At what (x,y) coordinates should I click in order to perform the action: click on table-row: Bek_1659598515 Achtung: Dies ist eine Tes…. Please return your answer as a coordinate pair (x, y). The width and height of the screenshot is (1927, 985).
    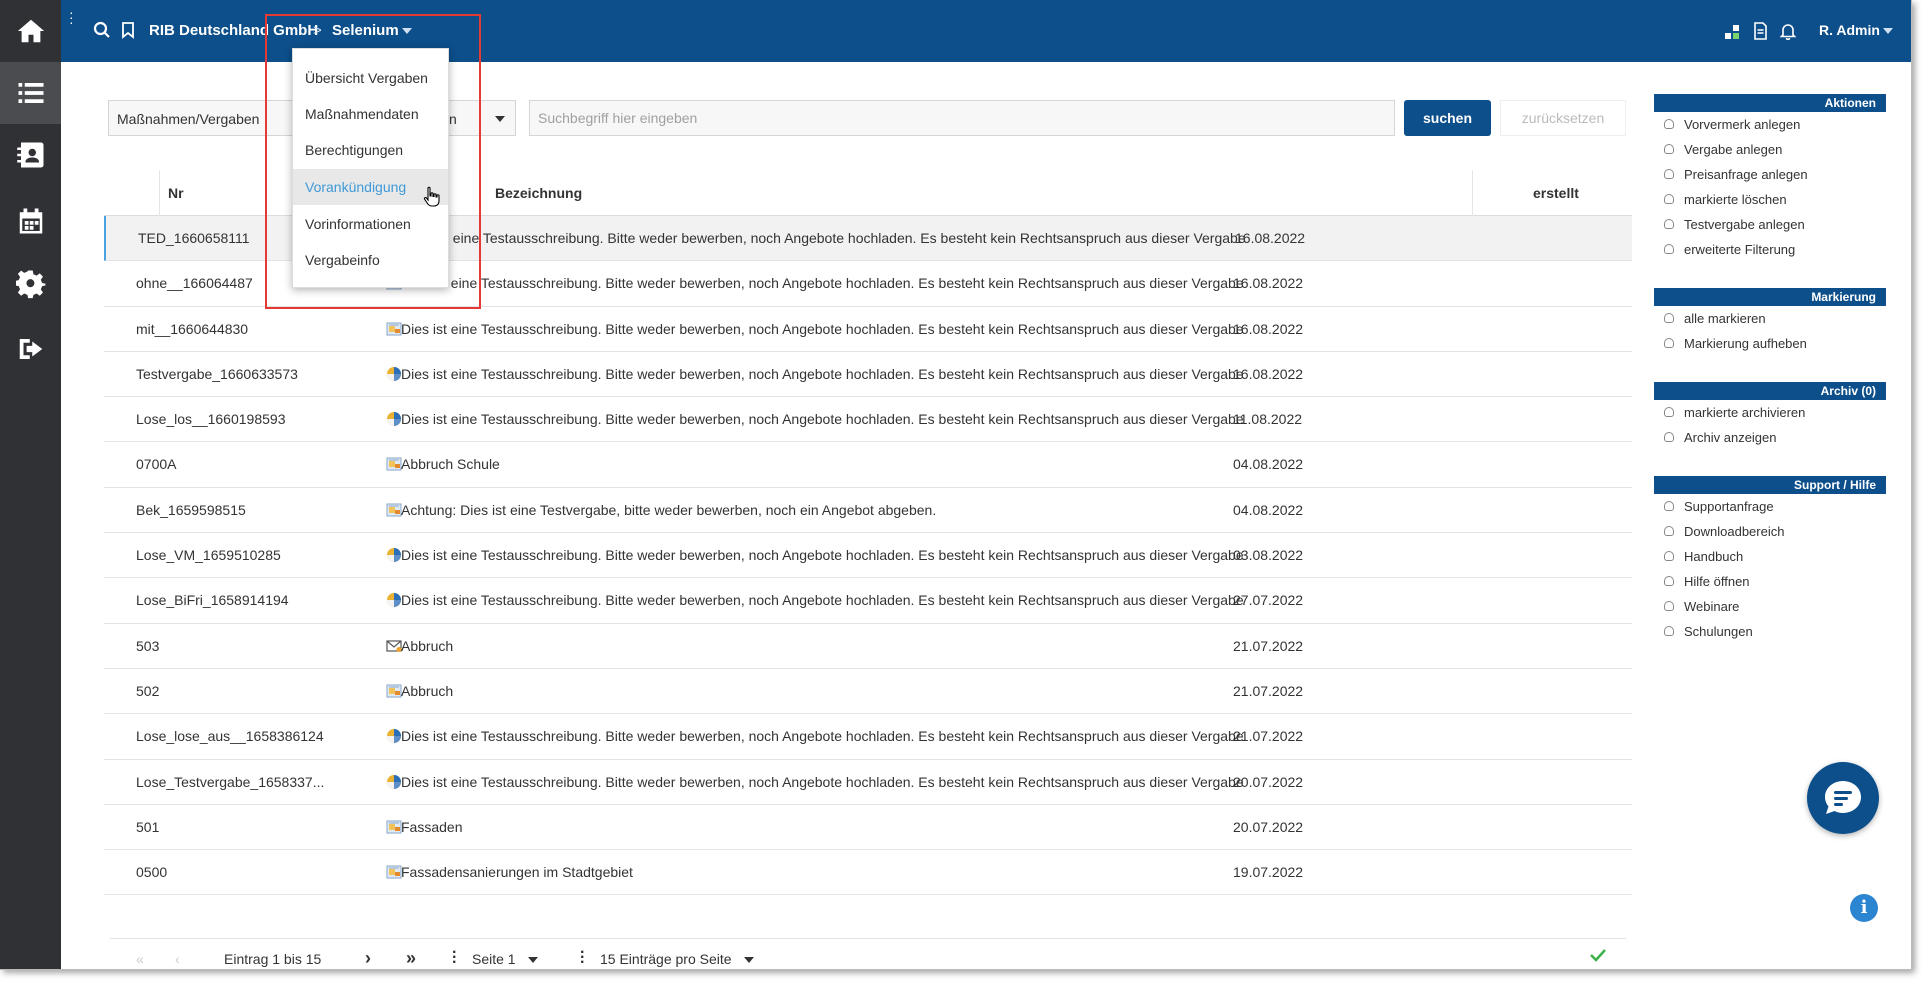
    Looking at the image, I should click on (868, 511).